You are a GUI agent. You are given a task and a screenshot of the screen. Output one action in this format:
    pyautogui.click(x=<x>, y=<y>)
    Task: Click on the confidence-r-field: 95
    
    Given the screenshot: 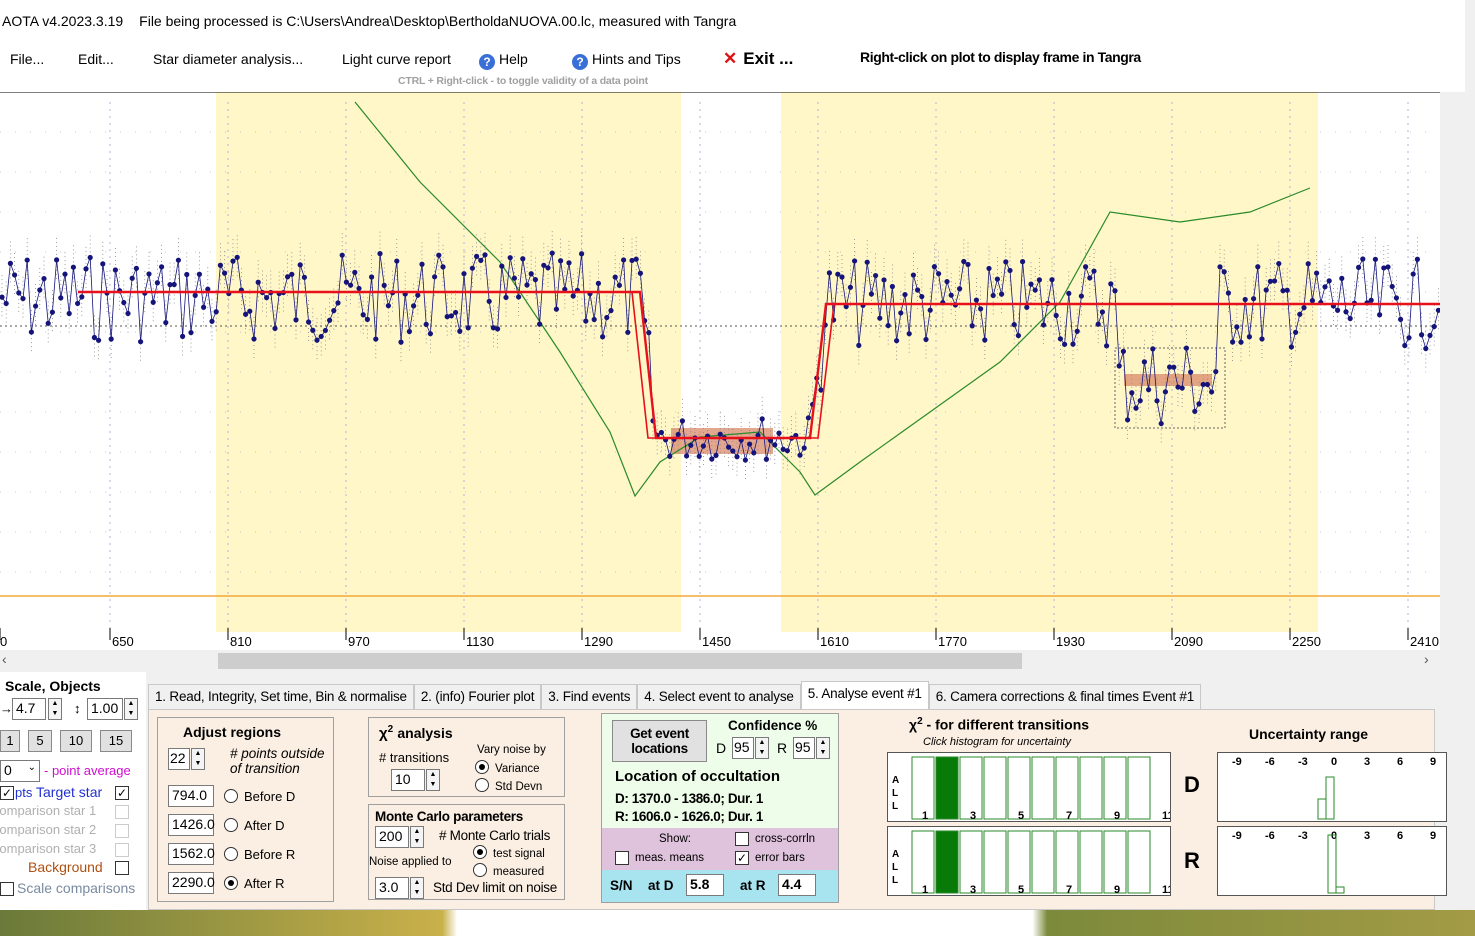 What is the action you would take?
    pyautogui.click(x=804, y=748)
    